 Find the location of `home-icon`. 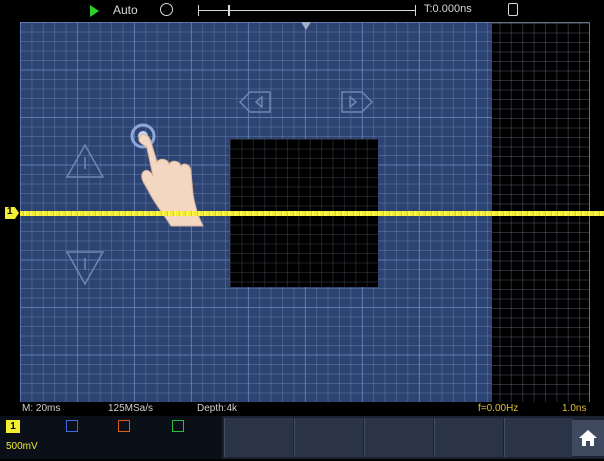

home-icon is located at coordinates (588, 438).